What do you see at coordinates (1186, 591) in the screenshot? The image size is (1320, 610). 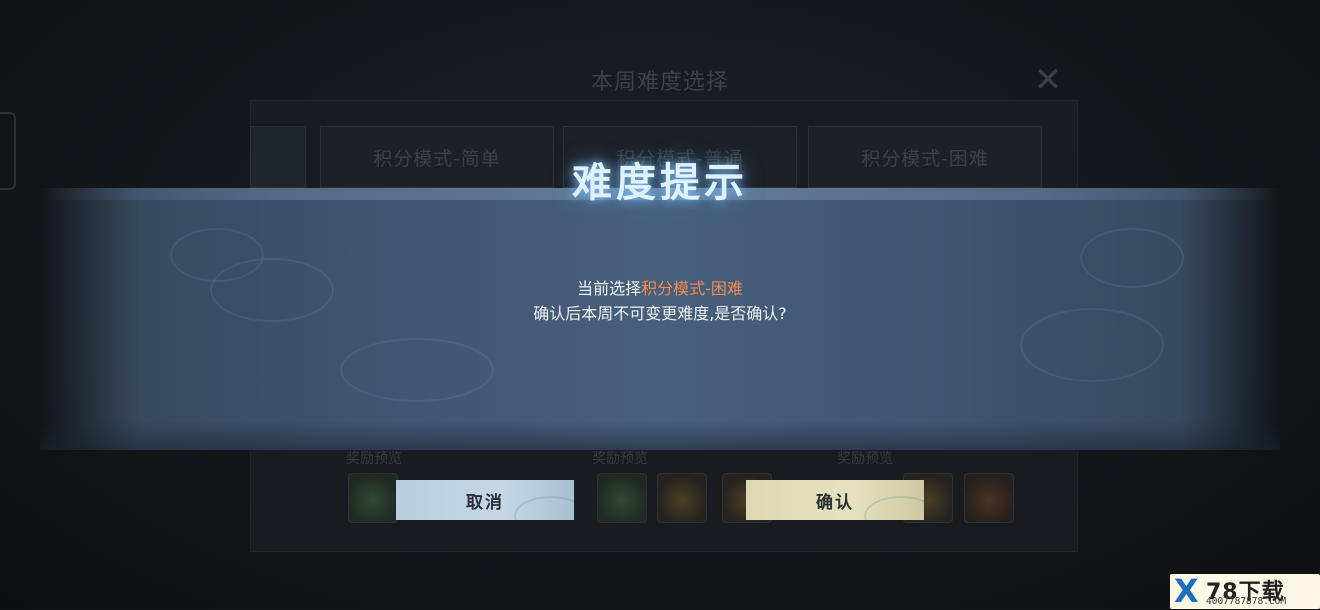 I see `watermark-logo-icon: X` at bounding box center [1186, 591].